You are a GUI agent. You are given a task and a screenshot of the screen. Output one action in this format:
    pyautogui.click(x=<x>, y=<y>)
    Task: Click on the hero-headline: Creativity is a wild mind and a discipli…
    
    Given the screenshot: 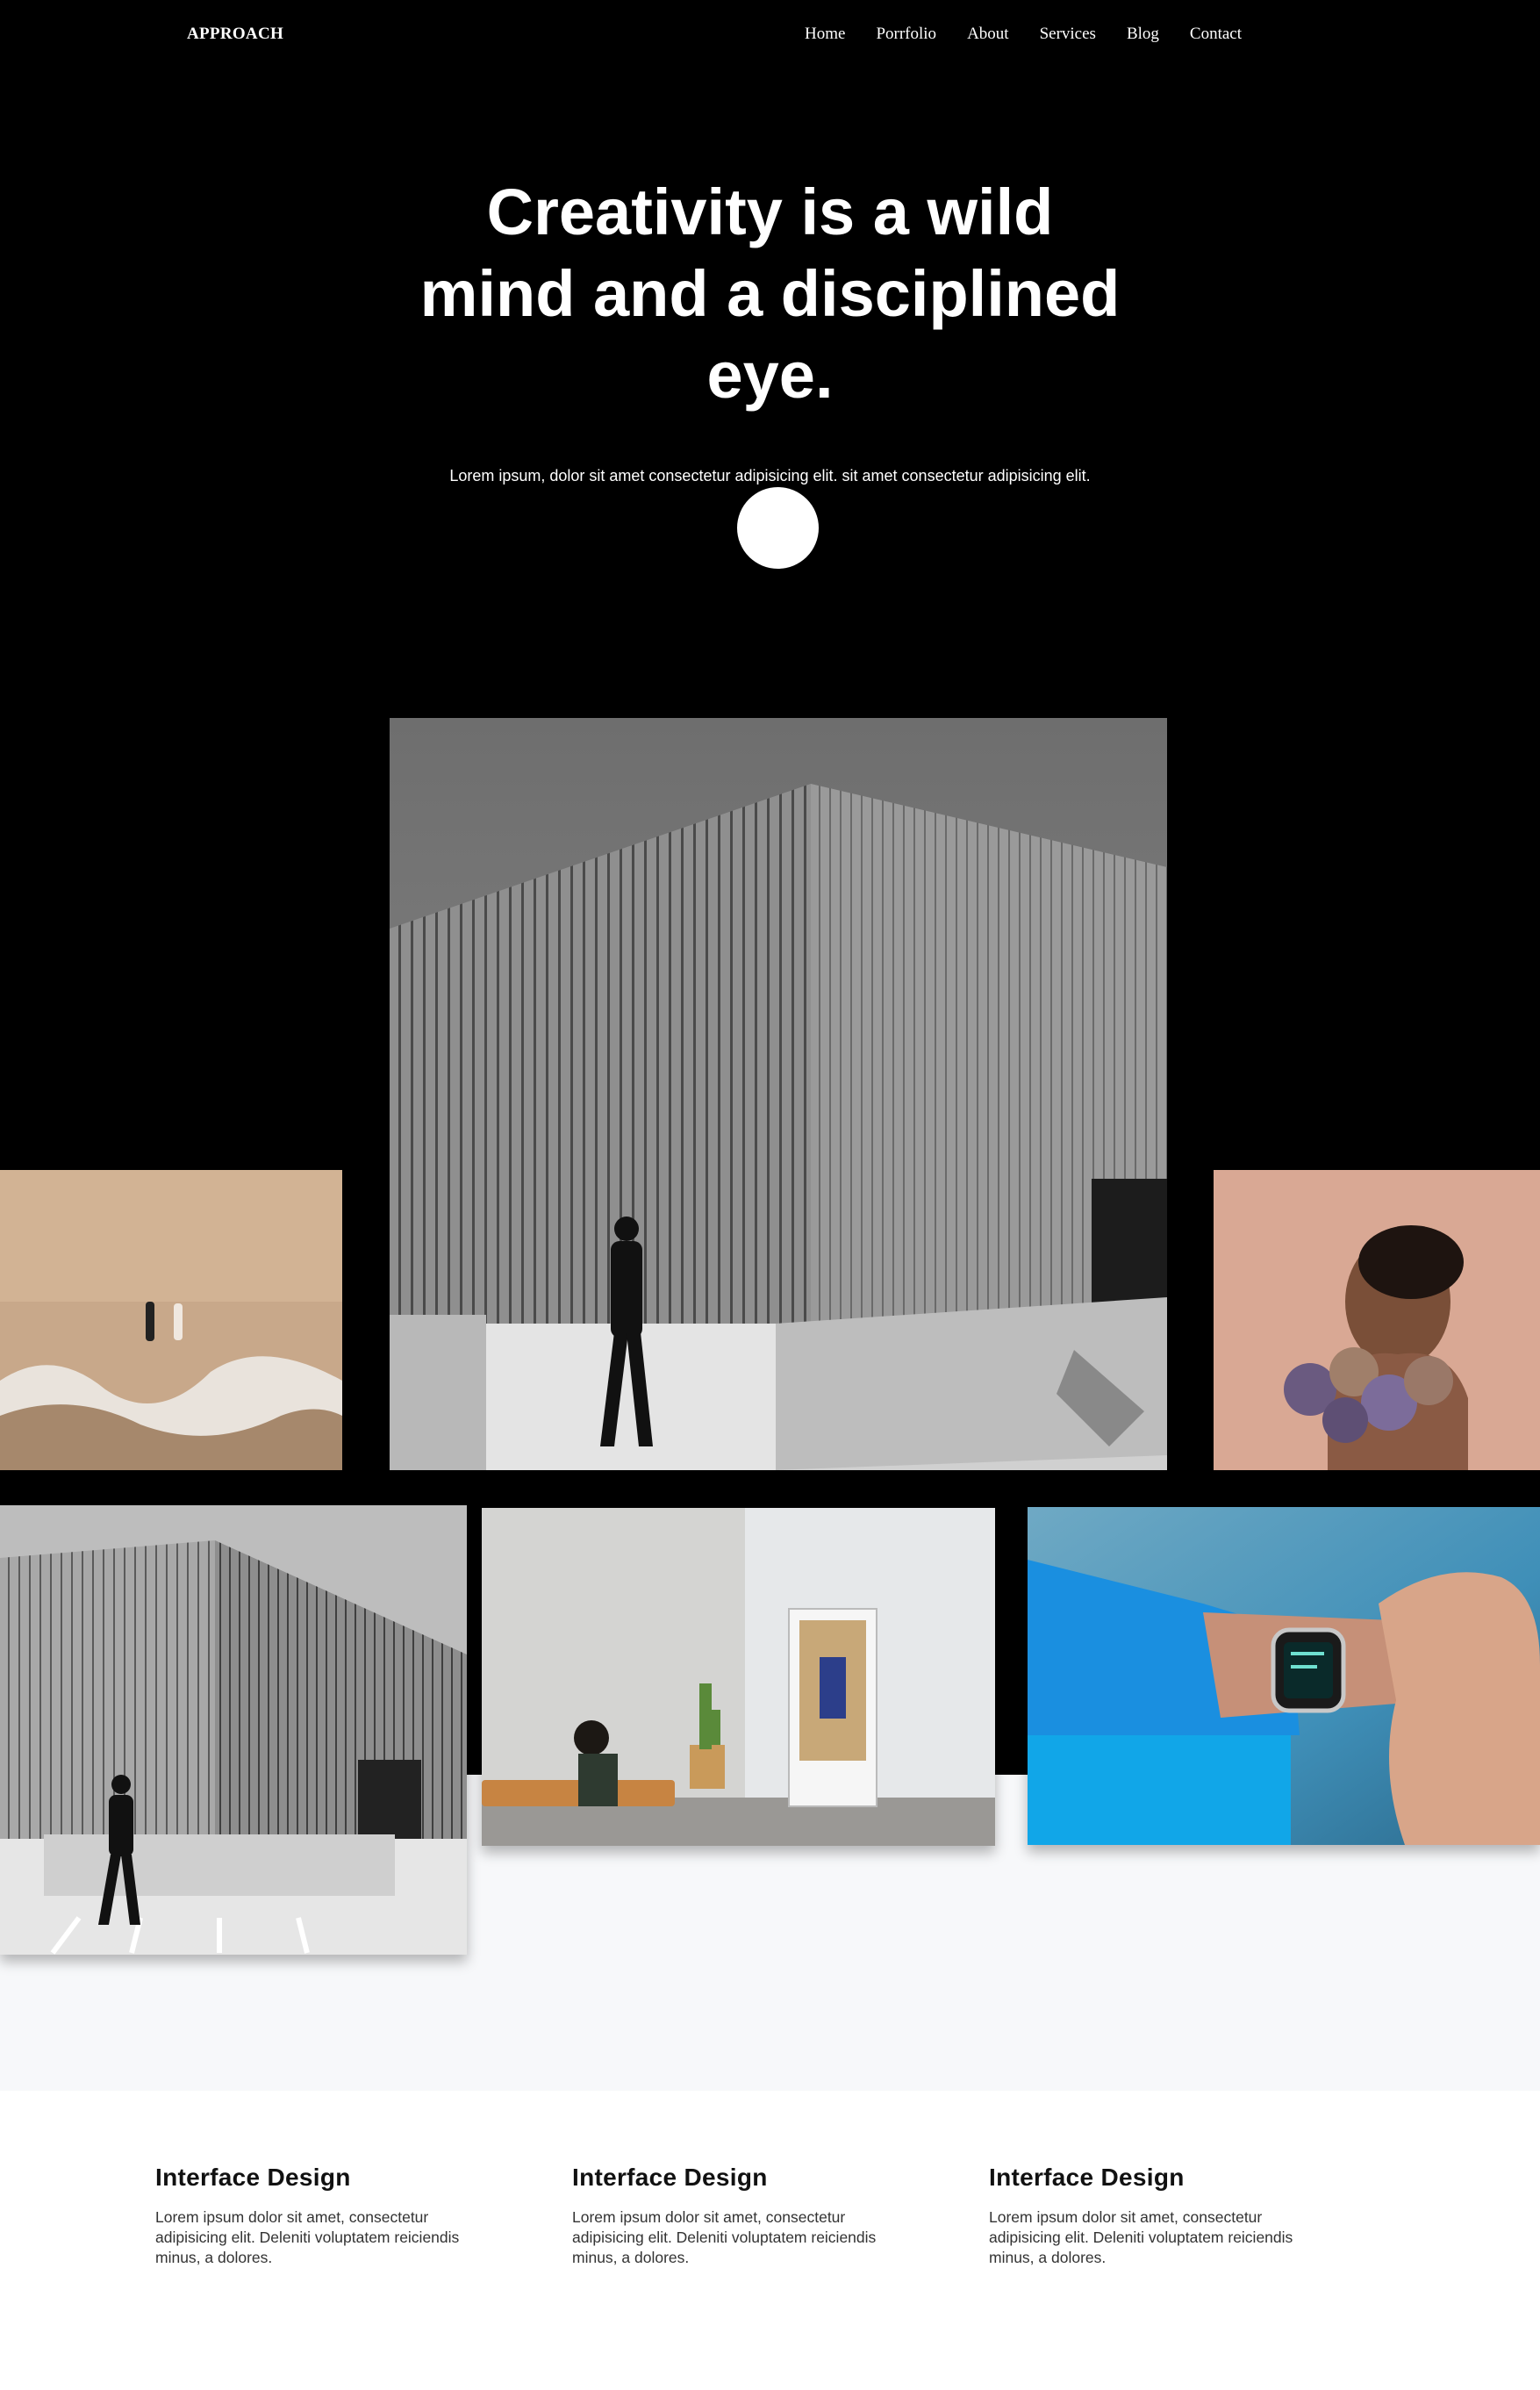 What is the action you would take?
    pyautogui.click(x=770, y=293)
    